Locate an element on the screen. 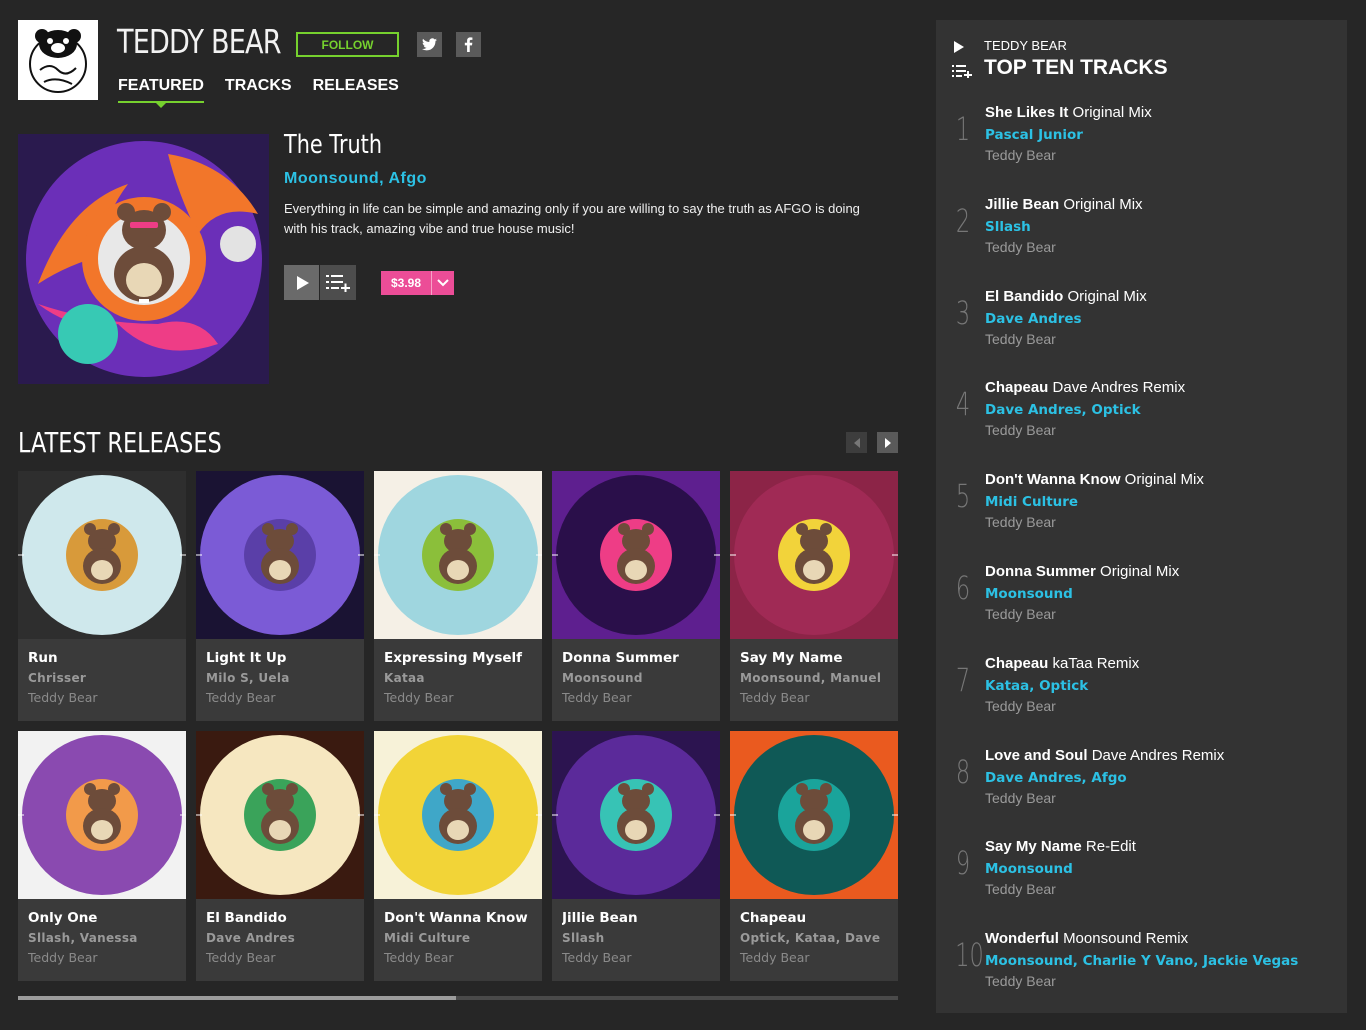  track-artists: Dave Andres is located at coordinates (1033, 319).